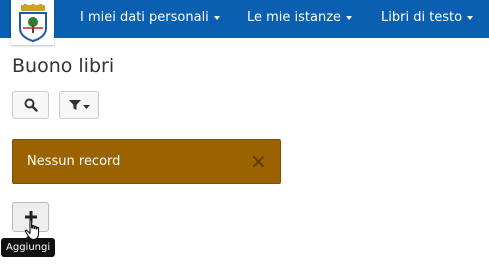 Image resolution: width=489 pixels, height=274 pixels. I want to click on nav-label: Libri di testo, so click(422, 17).